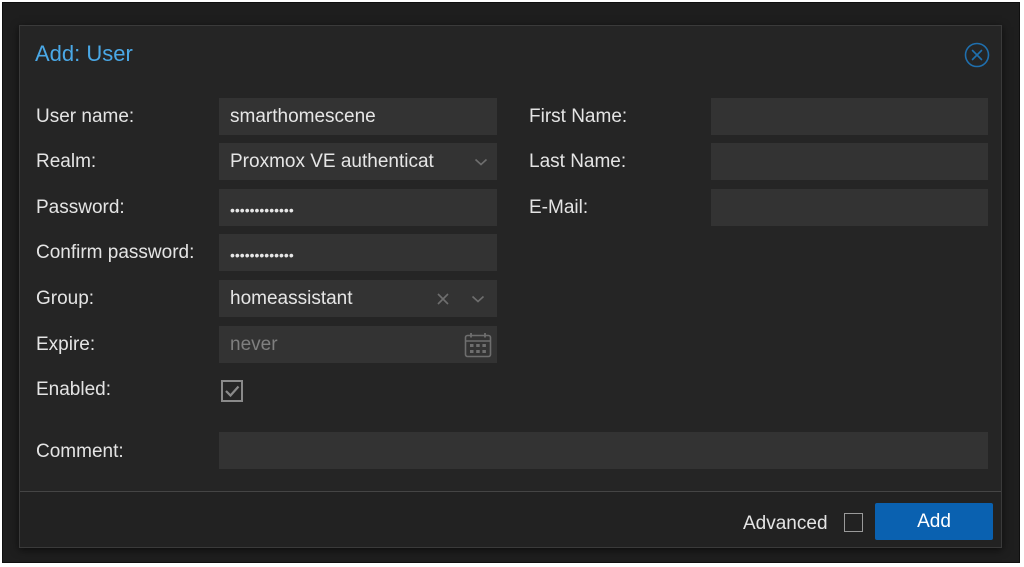 The width and height of the screenshot is (1024, 567). What do you see at coordinates (358, 344) in the screenshot?
I see `expire-date-input: never` at bounding box center [358, 344].